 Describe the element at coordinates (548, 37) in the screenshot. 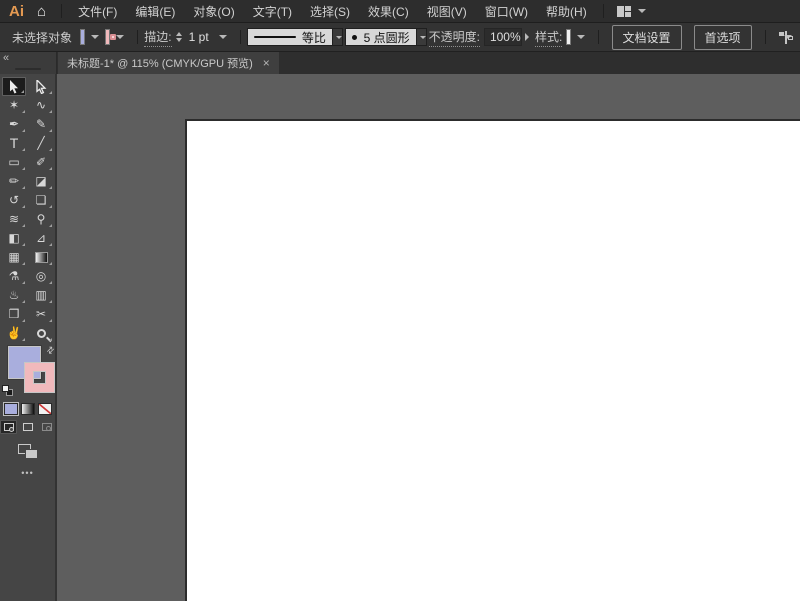

I see `style-label: 样式:` at that location.